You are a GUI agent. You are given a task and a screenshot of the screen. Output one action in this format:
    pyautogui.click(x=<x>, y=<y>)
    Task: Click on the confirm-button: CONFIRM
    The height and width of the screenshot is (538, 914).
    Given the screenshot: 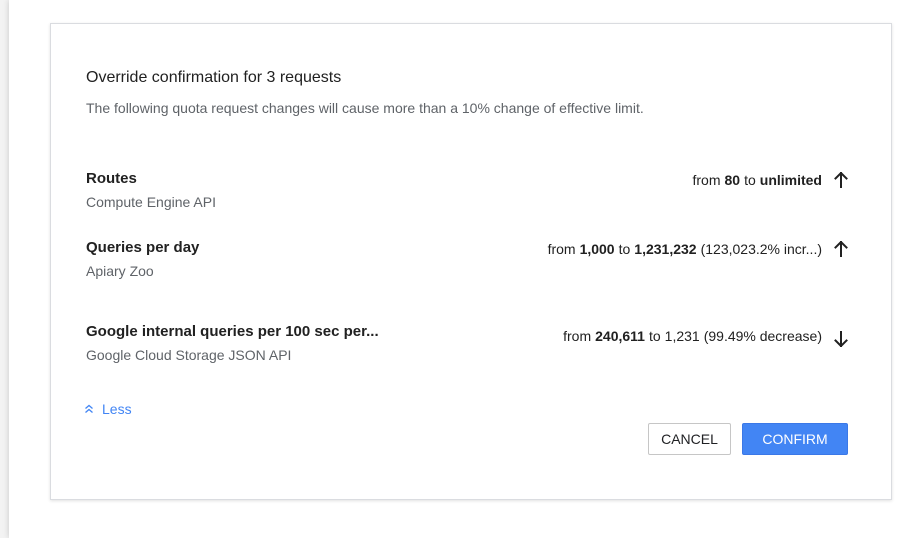 What is the action you would take?
    pyautogui.click(x=795, y=439)
    